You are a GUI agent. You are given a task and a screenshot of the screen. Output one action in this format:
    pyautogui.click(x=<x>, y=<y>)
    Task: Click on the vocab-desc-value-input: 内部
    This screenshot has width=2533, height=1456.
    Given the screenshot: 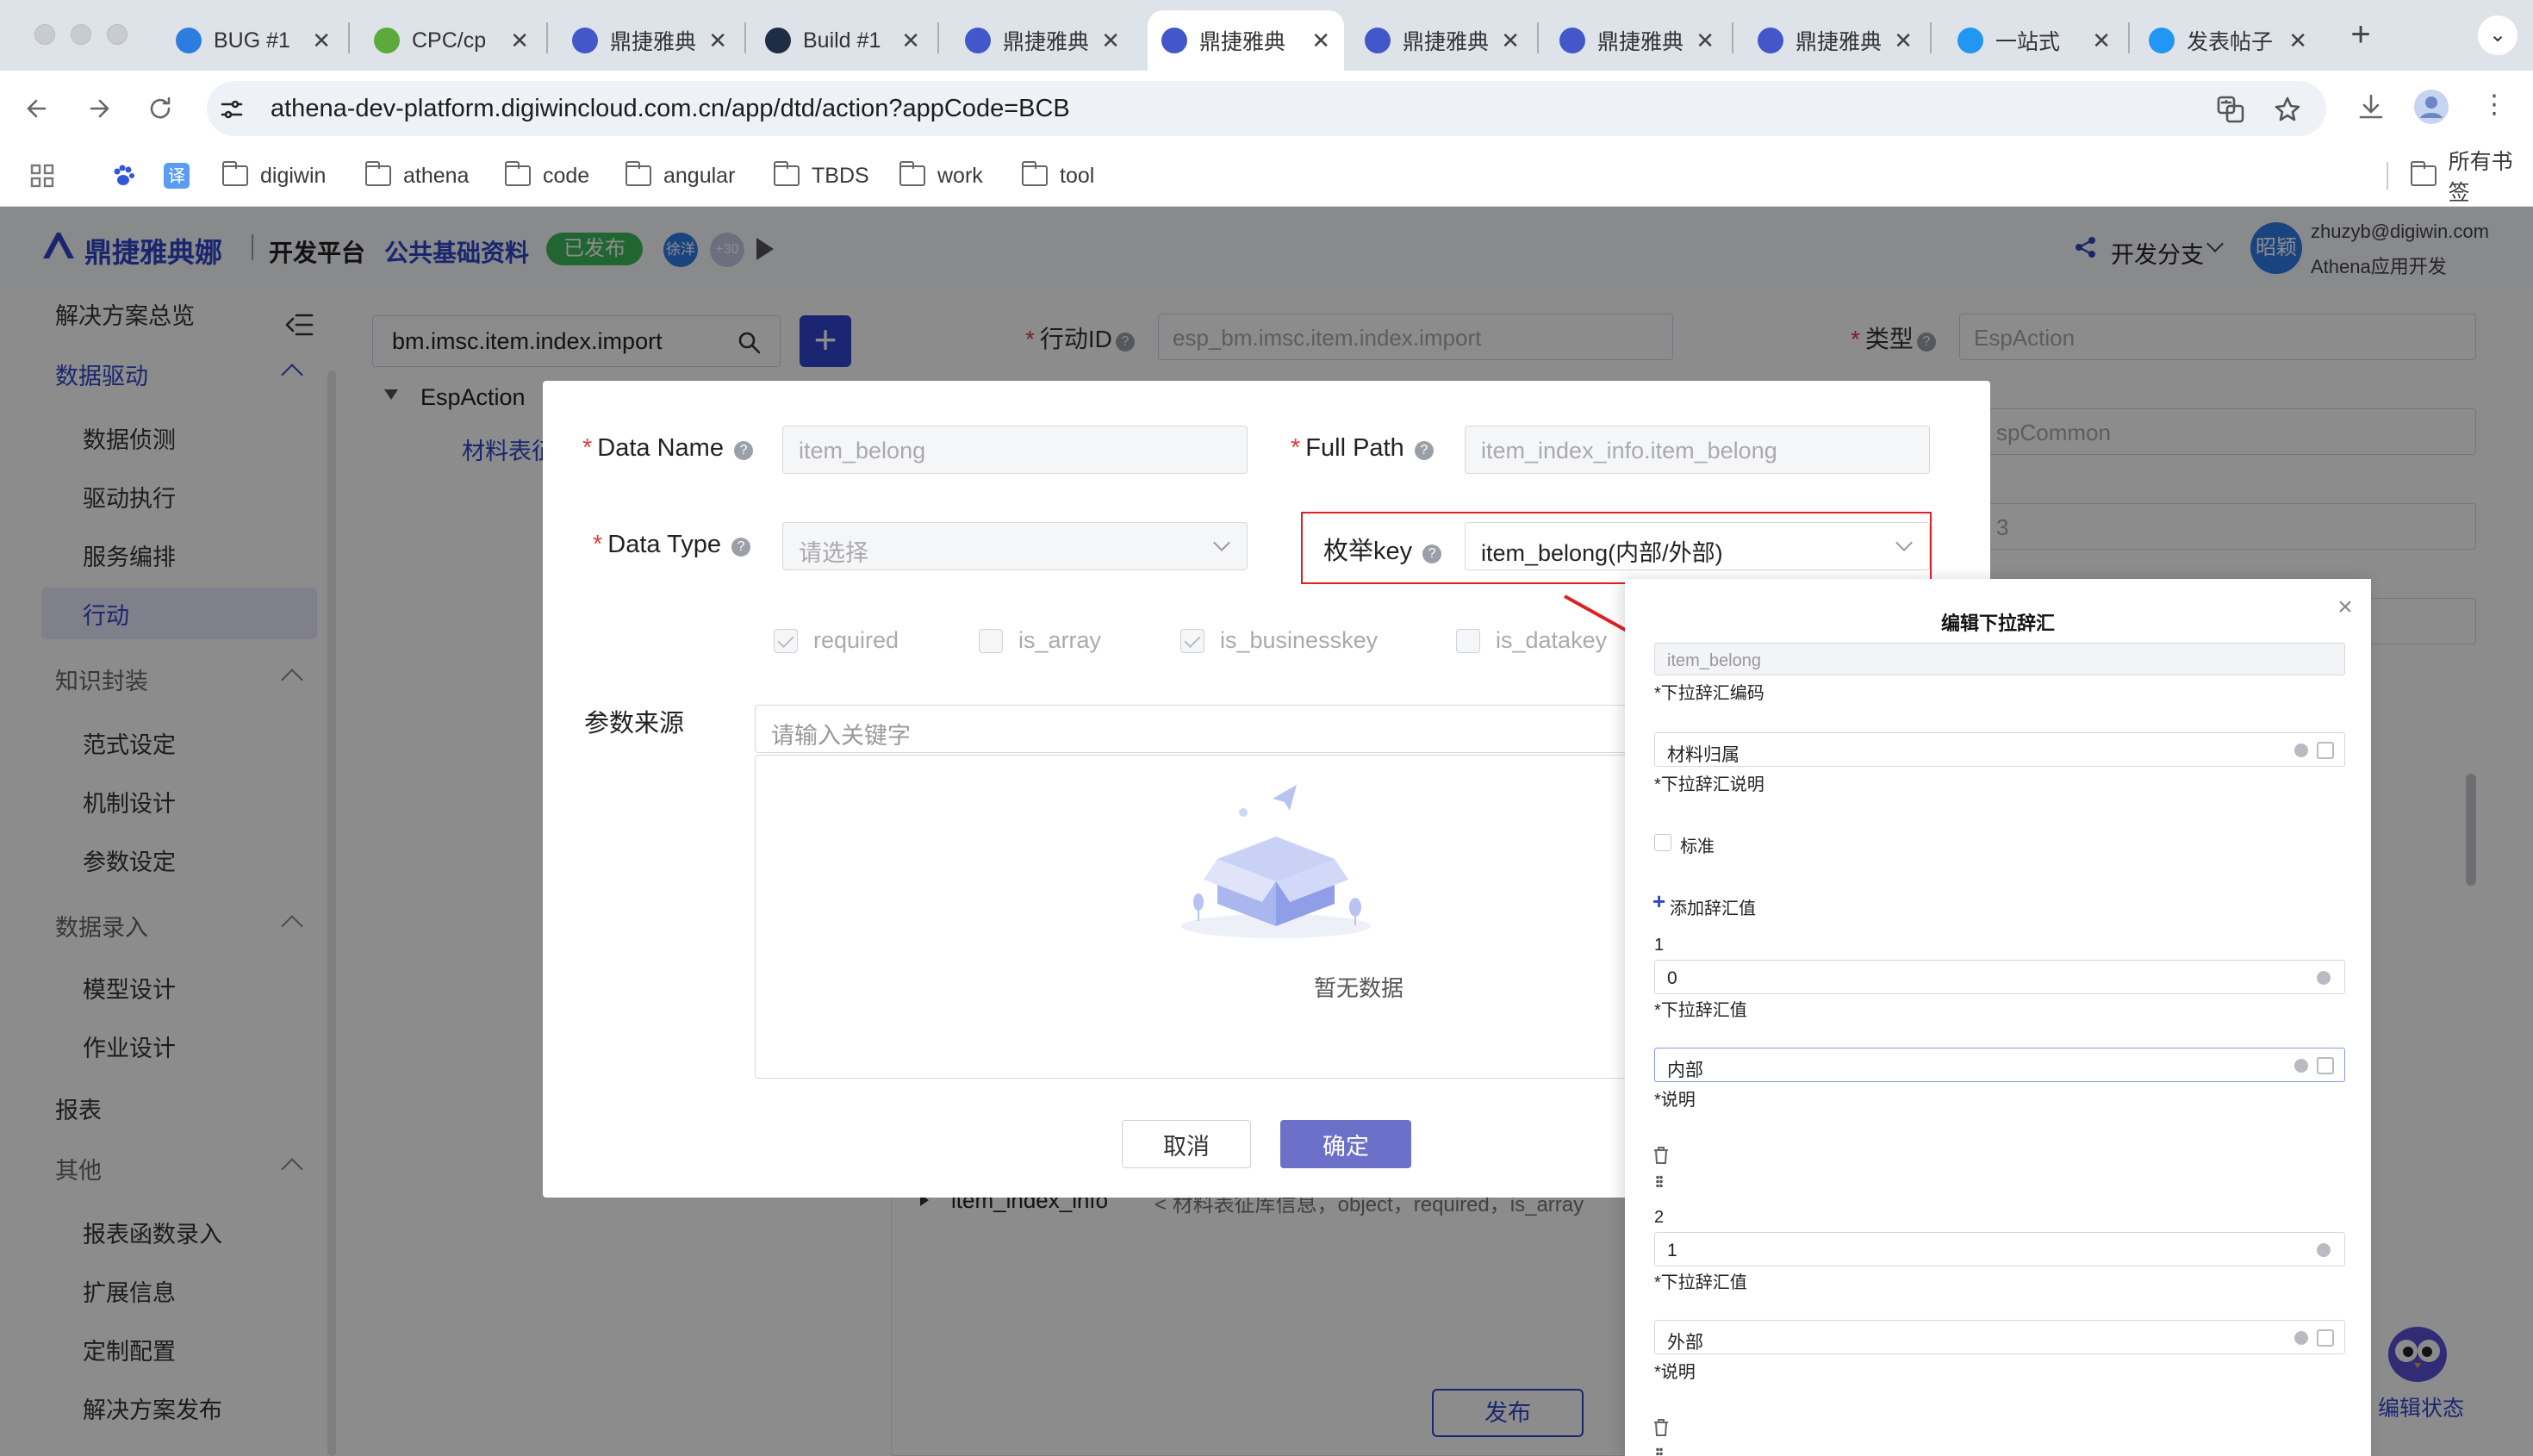 What is the action you would take?
    pyautogui.click(x=1999, y=1065)
    